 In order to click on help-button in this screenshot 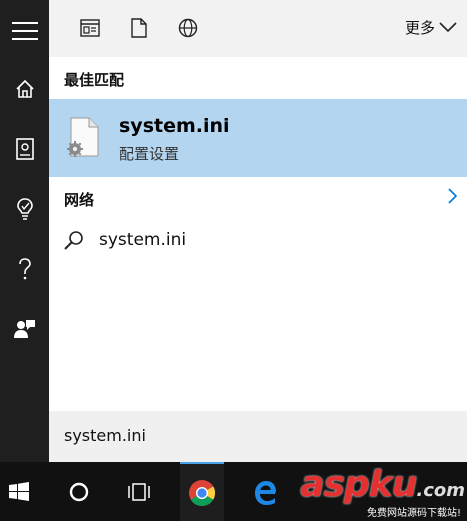, I will do `click(24, 269)`.